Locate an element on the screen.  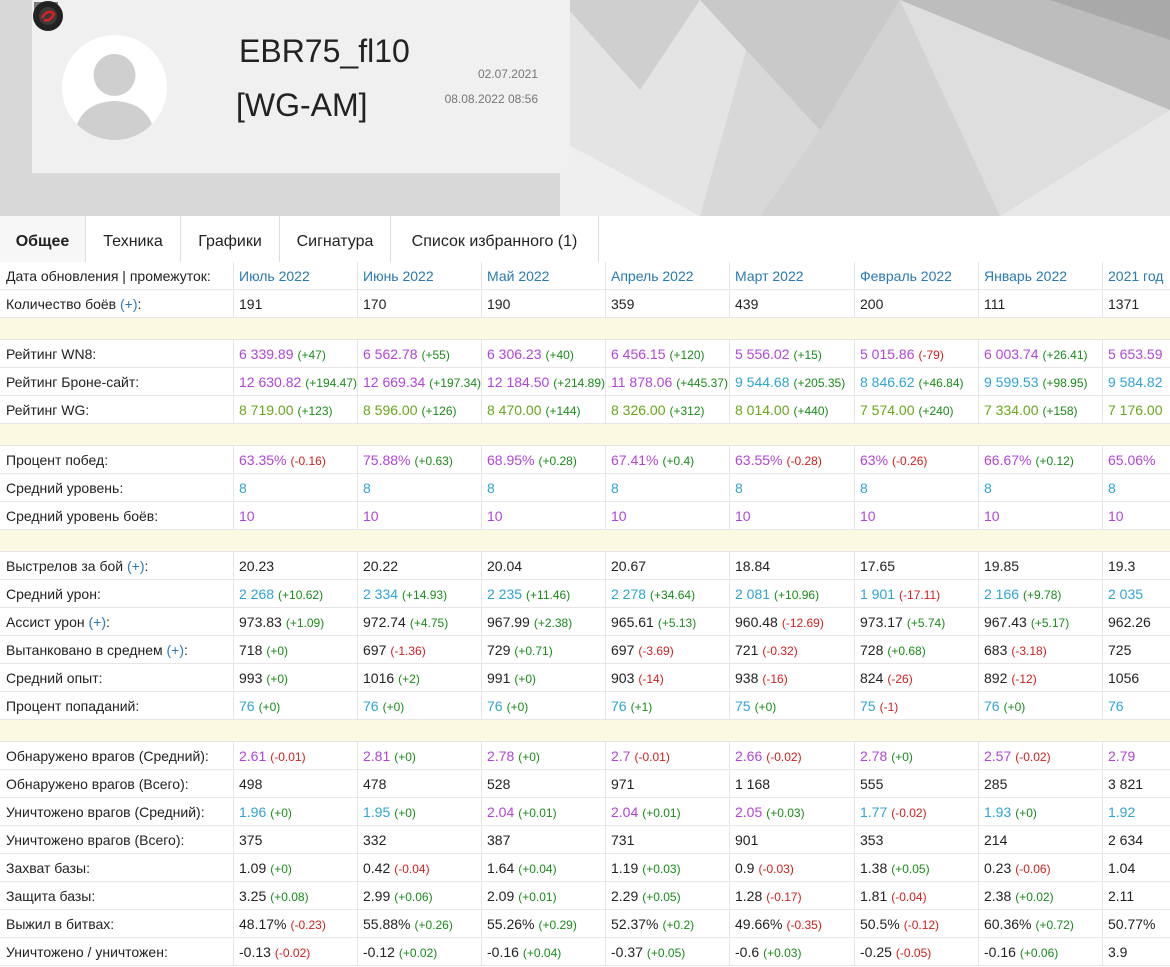
stat-delta: (+0.04) is located at coordinates (542, 953).